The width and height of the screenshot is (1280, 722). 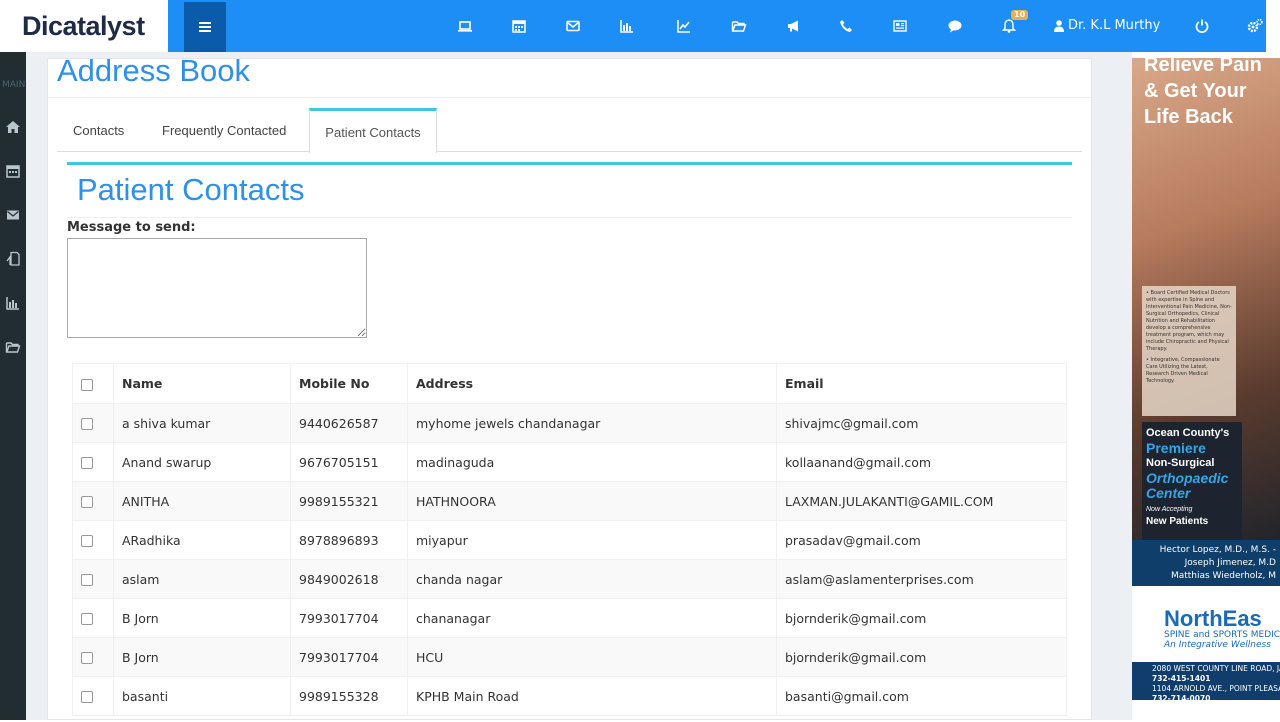 What do you see at coordinates (592, 383) in the screenshot?
I see `column-header-address: Address` at bounding box center [592, 383].